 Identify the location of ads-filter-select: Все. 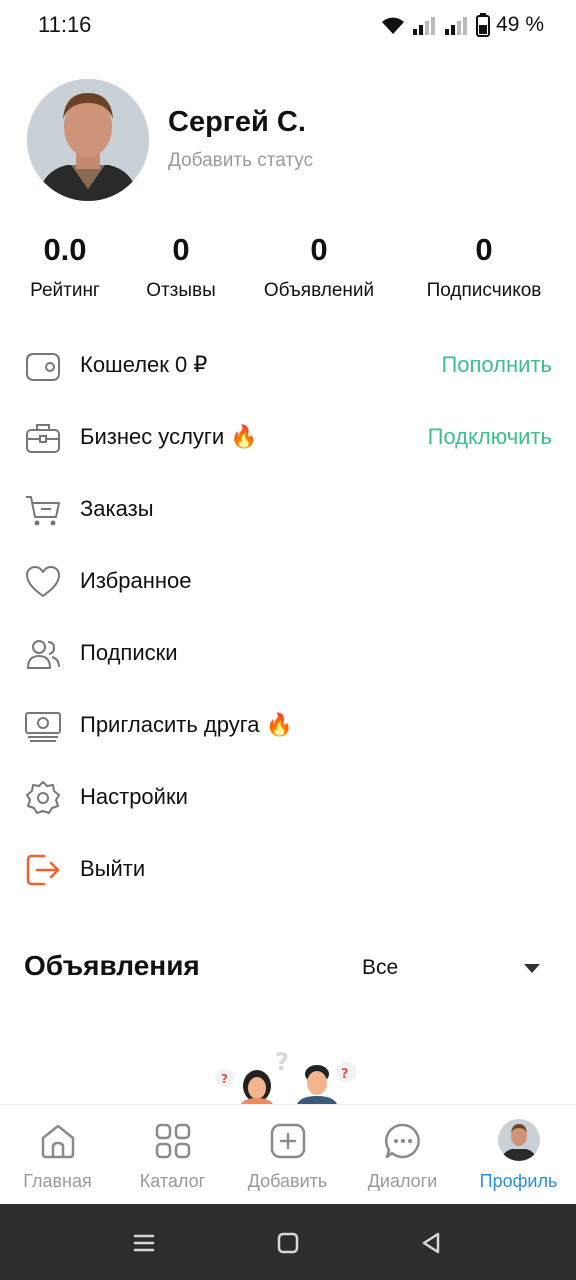
(380, 968).